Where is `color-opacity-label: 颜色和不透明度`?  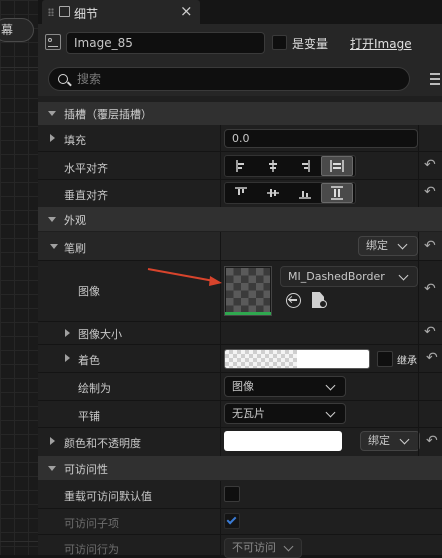
color-opacity-label: 颜色和不透明度 is located at coordinates (102, 443).